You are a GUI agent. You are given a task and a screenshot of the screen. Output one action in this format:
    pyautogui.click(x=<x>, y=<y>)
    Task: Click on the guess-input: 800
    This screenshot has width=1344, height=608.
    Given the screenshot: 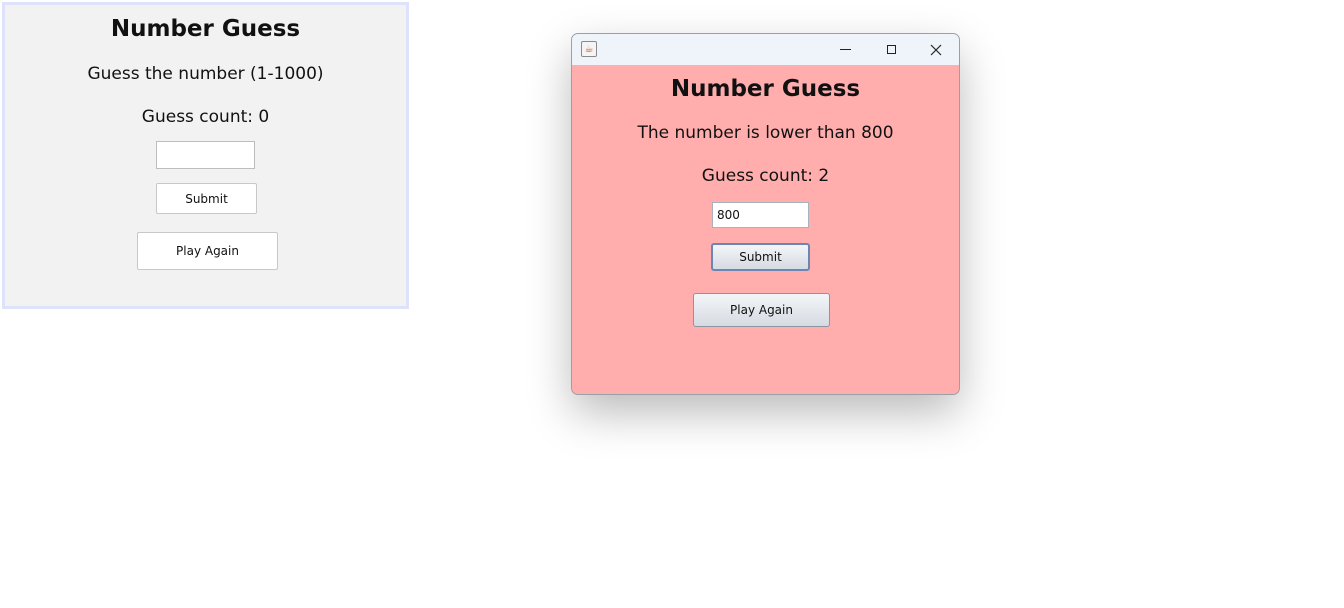 What is the action you would take?
    pyautogui.click(x=760, y=215)
    